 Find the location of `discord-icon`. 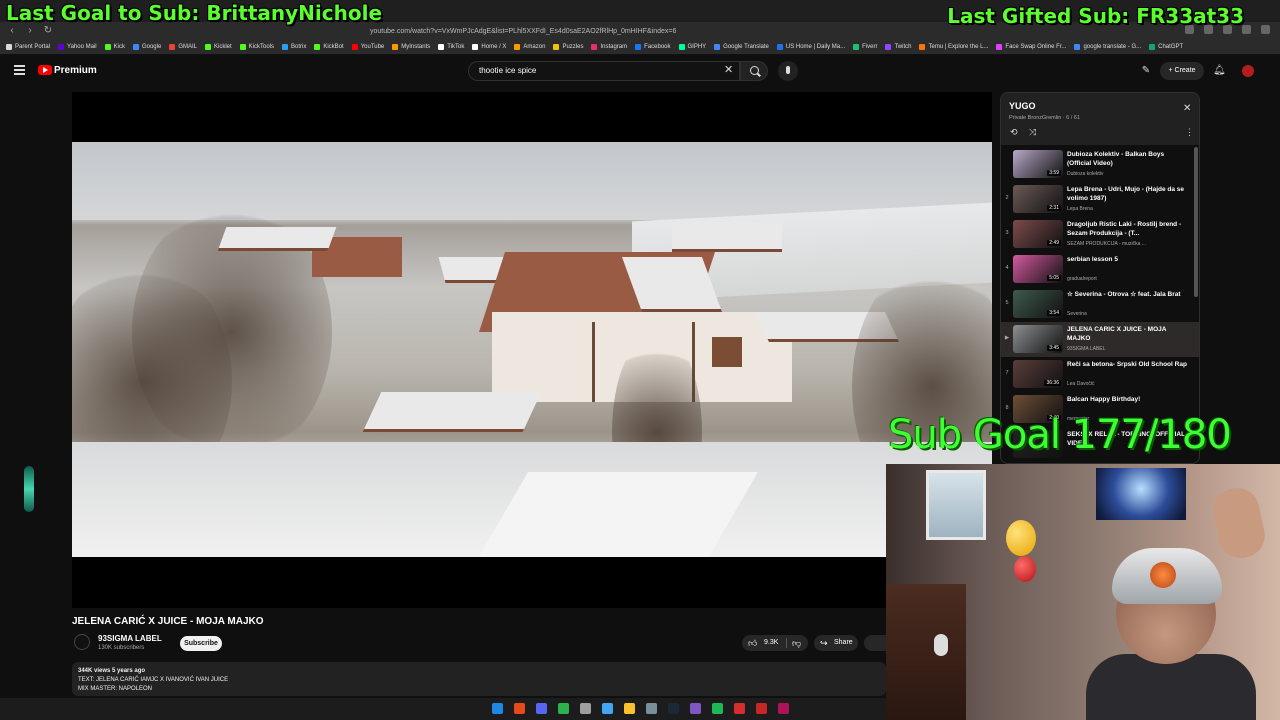

discord-icon is located at coordinates (541, 708).